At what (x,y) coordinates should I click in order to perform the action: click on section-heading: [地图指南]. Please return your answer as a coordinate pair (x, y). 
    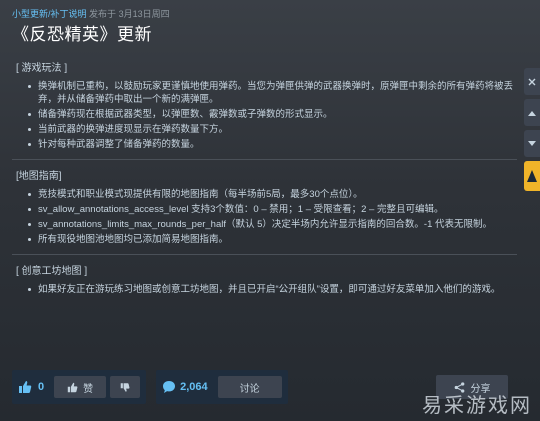
    Looking at the image, I should click on (39, 176).